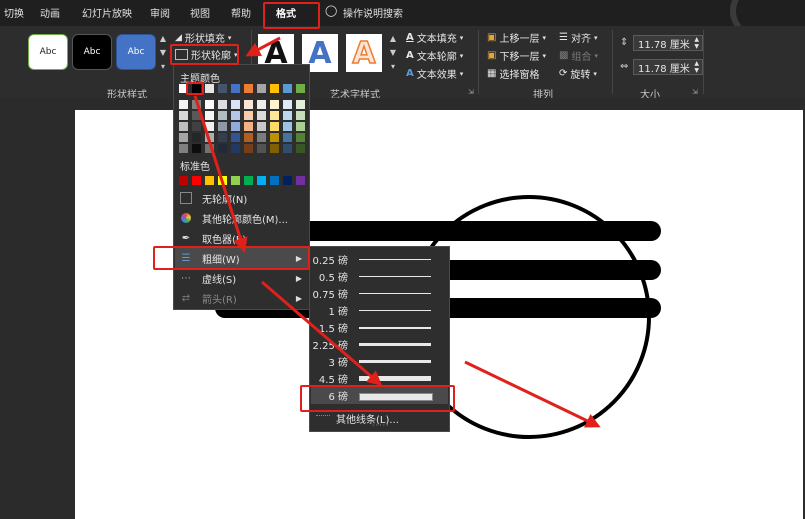  What do you see at coordinates (434, 73) in the screenshot?
I see `text-effects-button: A 文本效果 ▾` at bounding box center [434, 73].